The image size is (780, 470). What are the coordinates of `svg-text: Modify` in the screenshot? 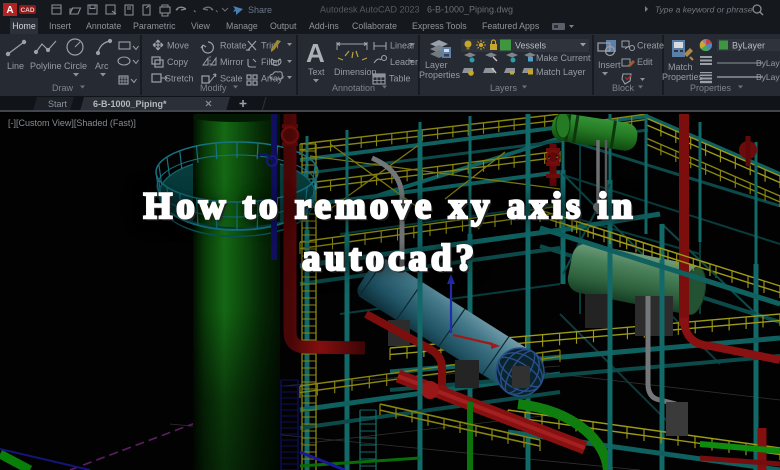 It's located at (213, 88).